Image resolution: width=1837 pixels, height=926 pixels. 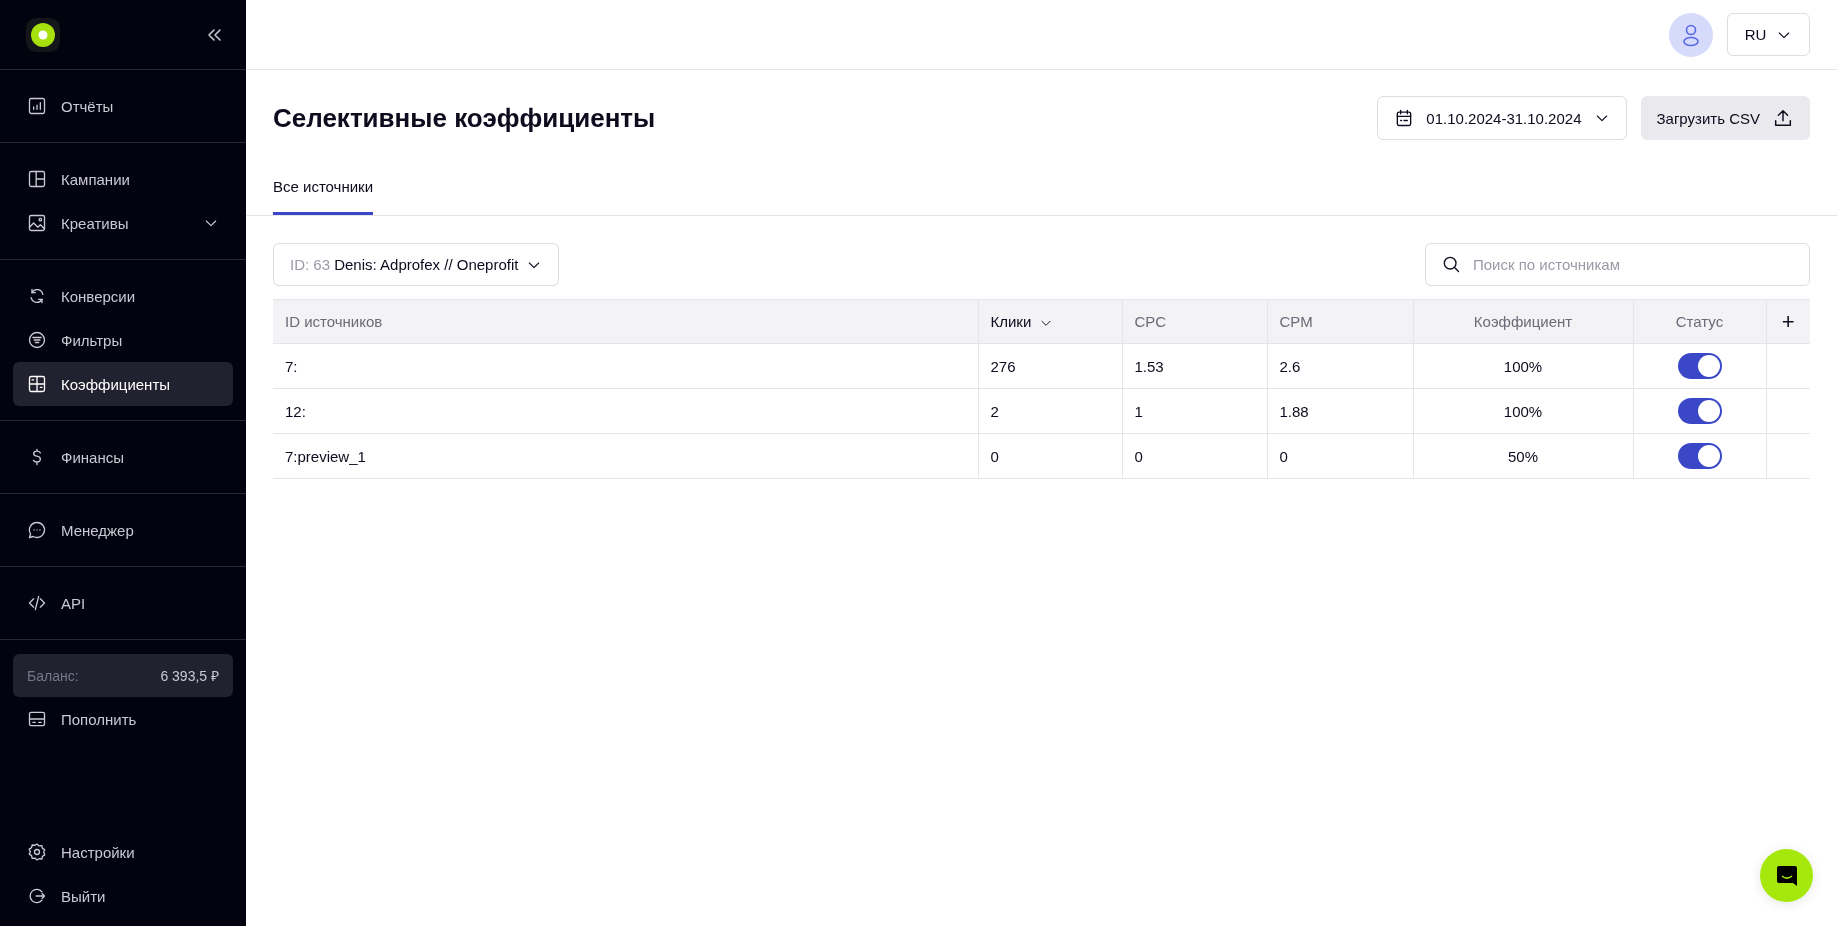 What do you see at coordinates (1768, 34) in the screenshot?
I see `language-select: RU` at bounding box center [1768, 34].